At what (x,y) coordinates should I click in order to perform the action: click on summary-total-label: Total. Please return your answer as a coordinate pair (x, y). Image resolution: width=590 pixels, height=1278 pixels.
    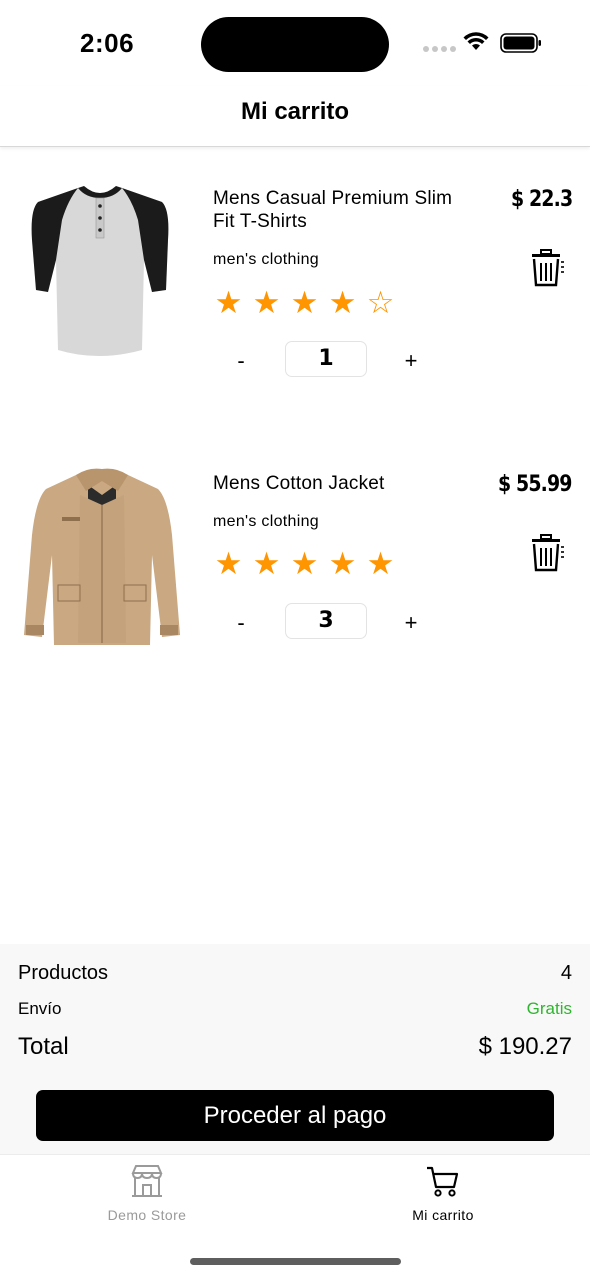
    Looking at the image, I should click on (43, 1046).